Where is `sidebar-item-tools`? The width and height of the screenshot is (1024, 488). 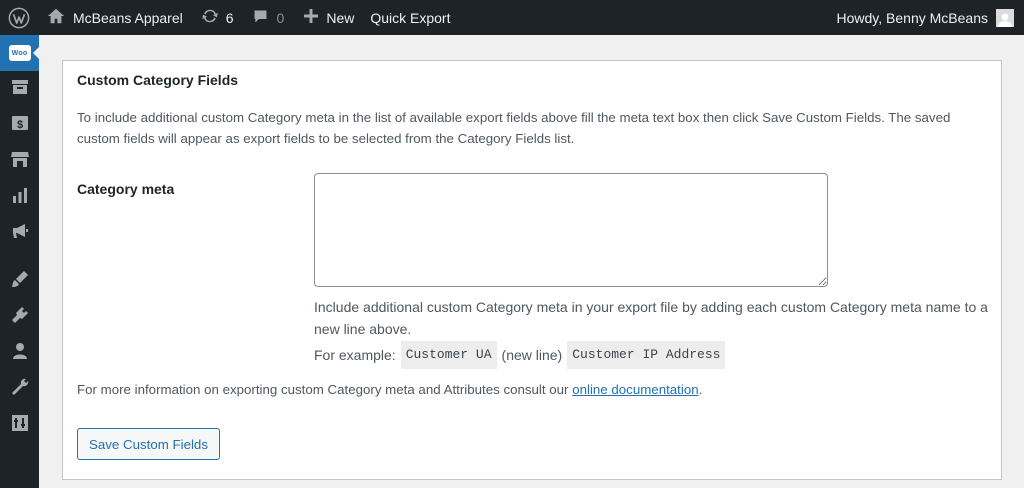
sidebar-item-tools is located at coordinates (19, 389).